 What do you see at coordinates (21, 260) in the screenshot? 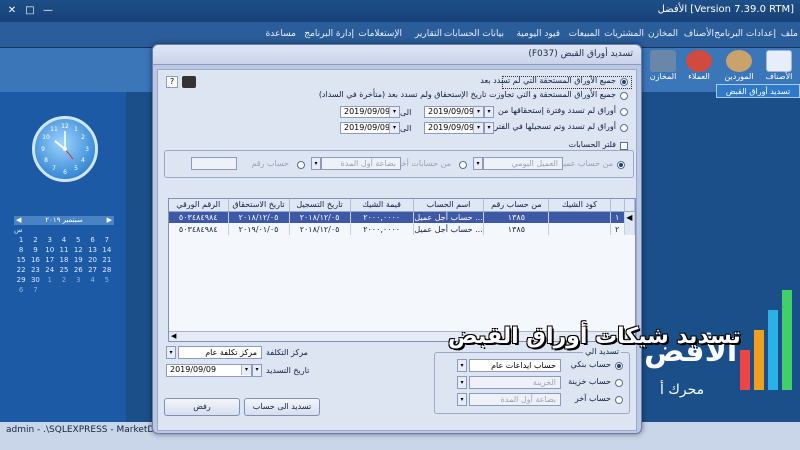
I see `calendar-day: 15` at bounding box center [21, 260].